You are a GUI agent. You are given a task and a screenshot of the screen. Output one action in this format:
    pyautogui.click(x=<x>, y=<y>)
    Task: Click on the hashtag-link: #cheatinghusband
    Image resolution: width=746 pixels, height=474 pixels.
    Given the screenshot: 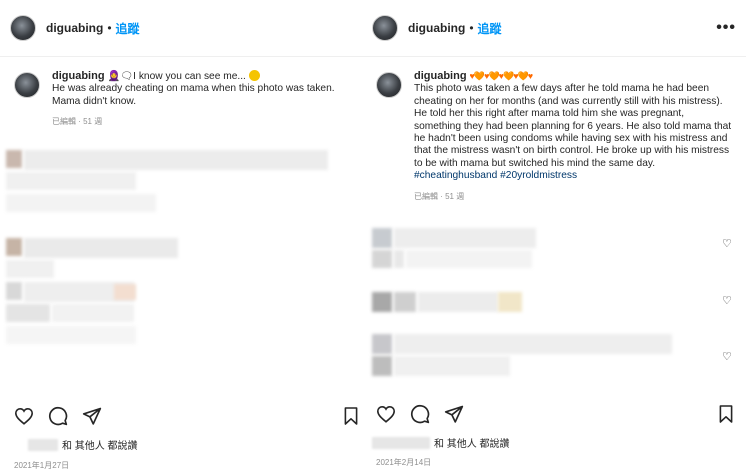 What is the action you would take?
    pyautogui.click(x=455, y=175)
    